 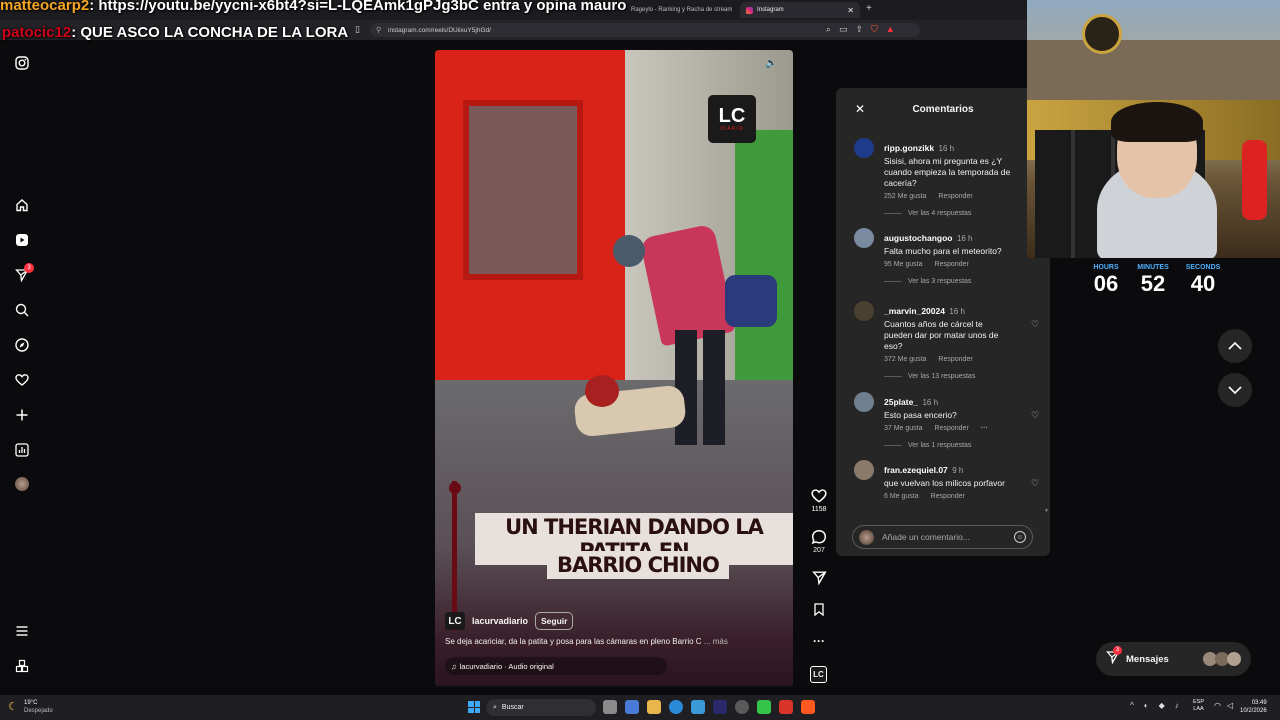 What do you see at coordinates (1117, 650) in the screenshot?
I see `messages-badge: 3` at bounding box center [1117, 650].